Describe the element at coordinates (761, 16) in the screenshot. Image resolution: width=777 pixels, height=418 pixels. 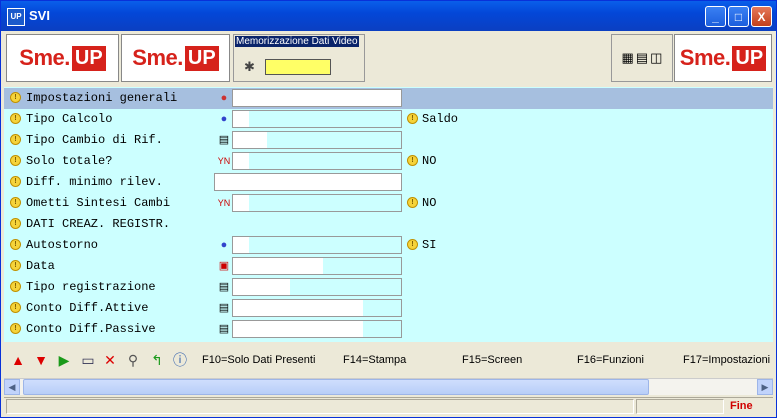
I see `close-button: X` at that location.